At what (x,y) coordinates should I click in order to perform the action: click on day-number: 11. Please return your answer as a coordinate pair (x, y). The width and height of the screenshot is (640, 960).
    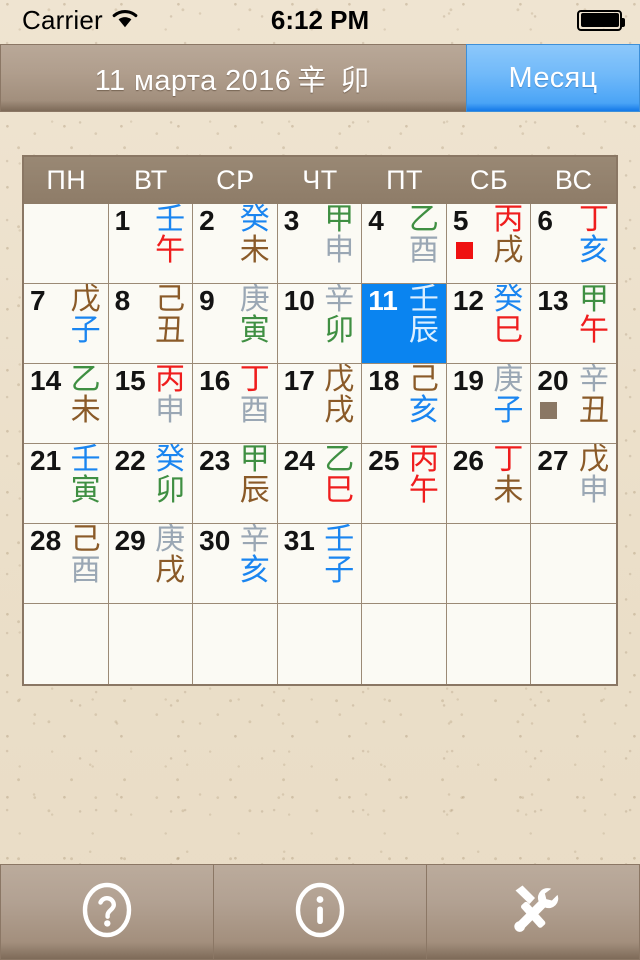
    Looking at the image, I should click on (383, 300).